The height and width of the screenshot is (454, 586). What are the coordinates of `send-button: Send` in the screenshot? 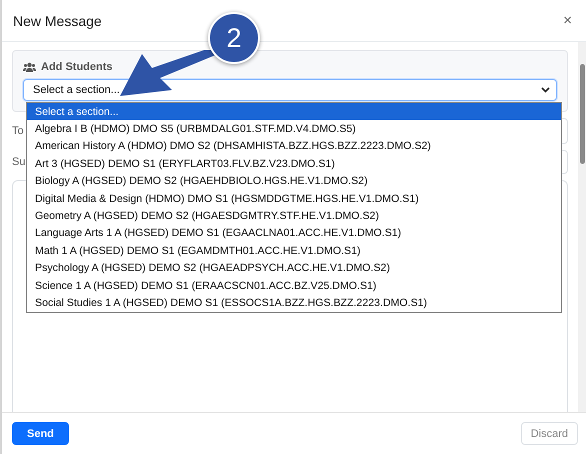 It's located at (40, 433).